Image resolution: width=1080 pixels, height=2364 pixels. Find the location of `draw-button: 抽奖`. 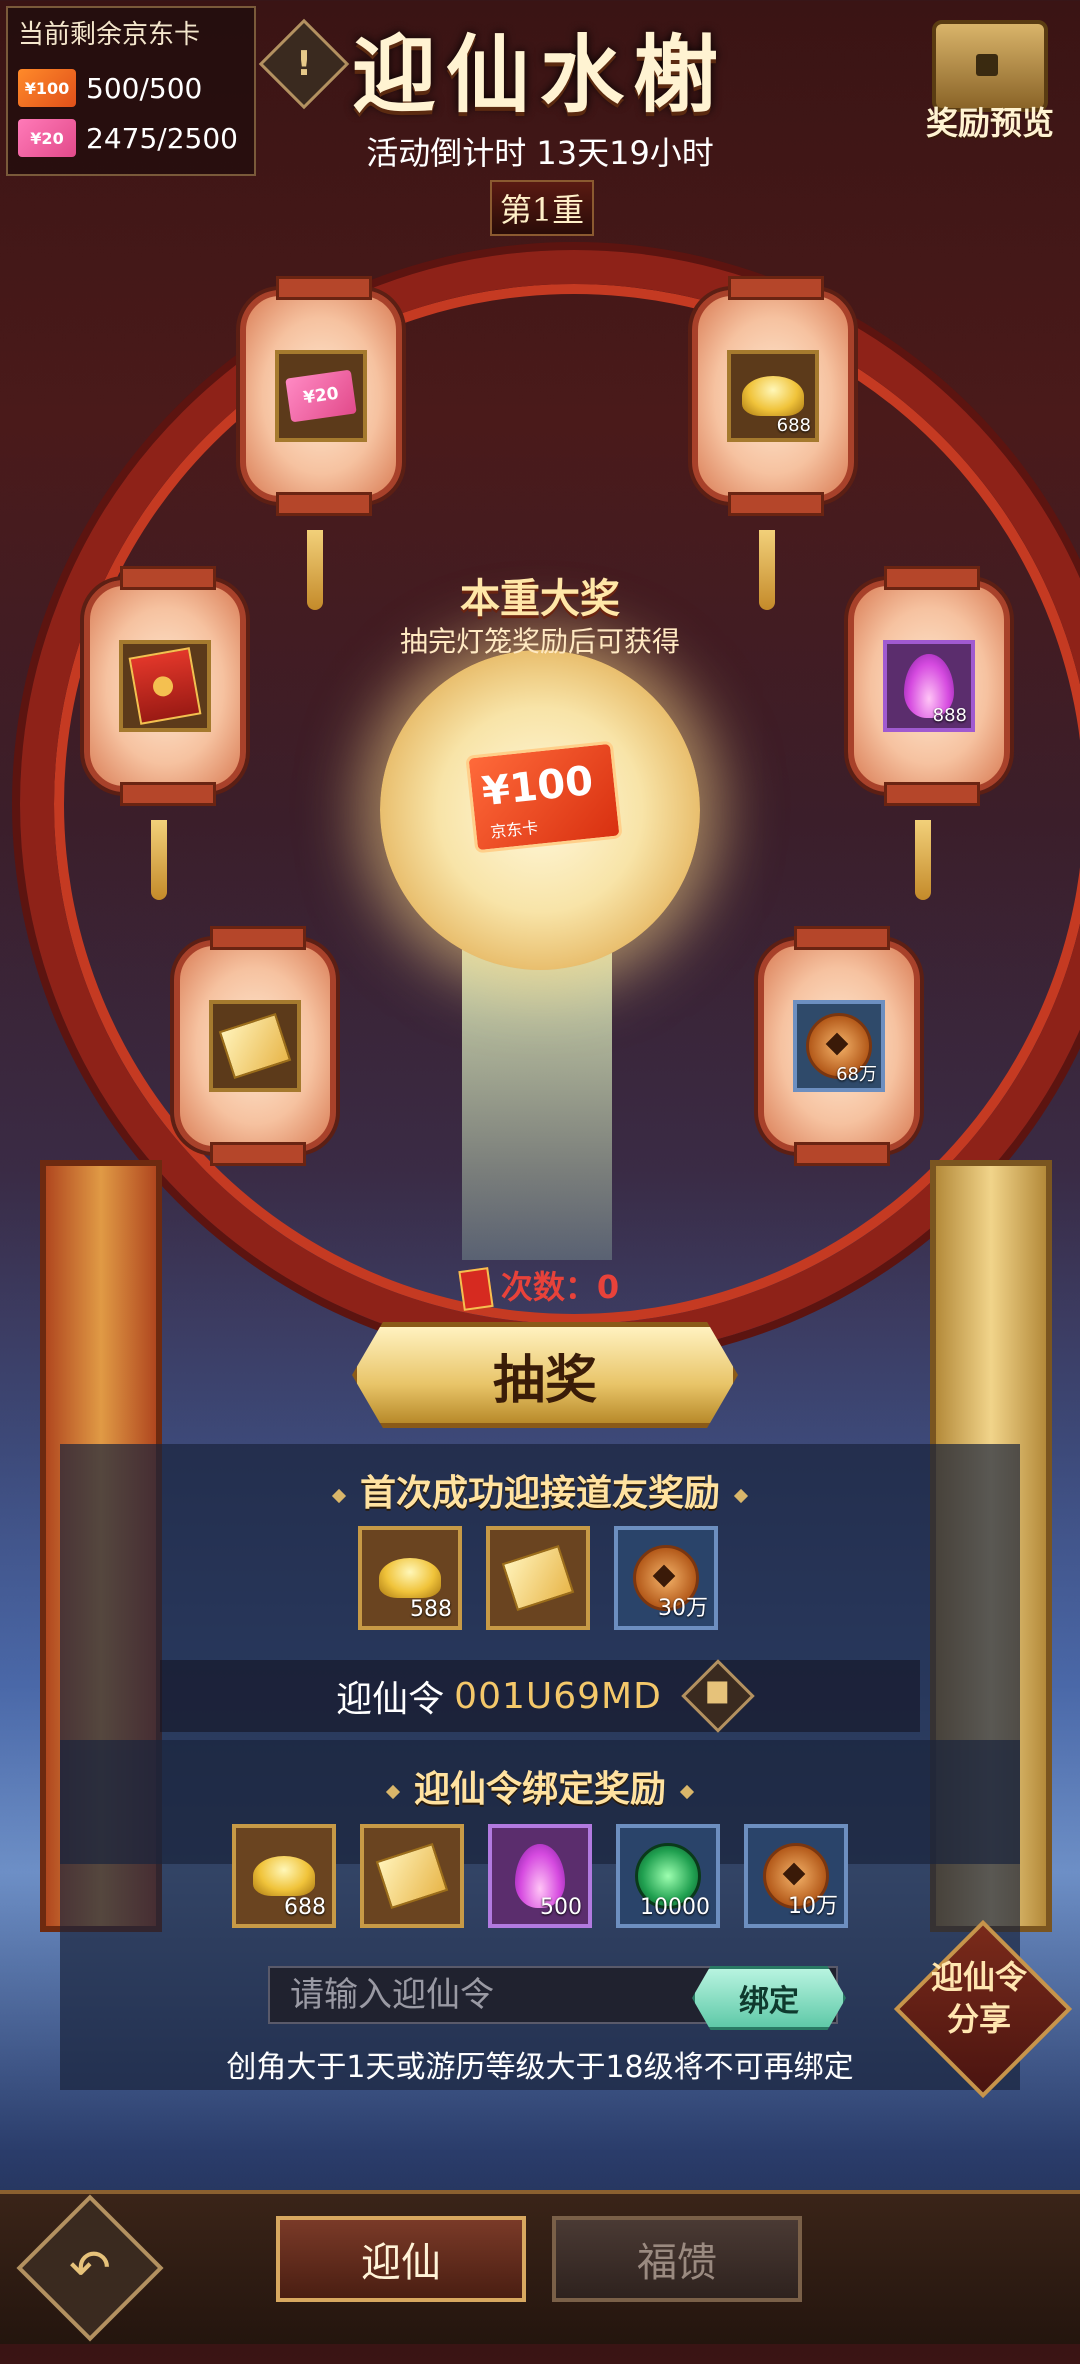

draw-button: 抽奖 is located at coordinates (545, 1375).